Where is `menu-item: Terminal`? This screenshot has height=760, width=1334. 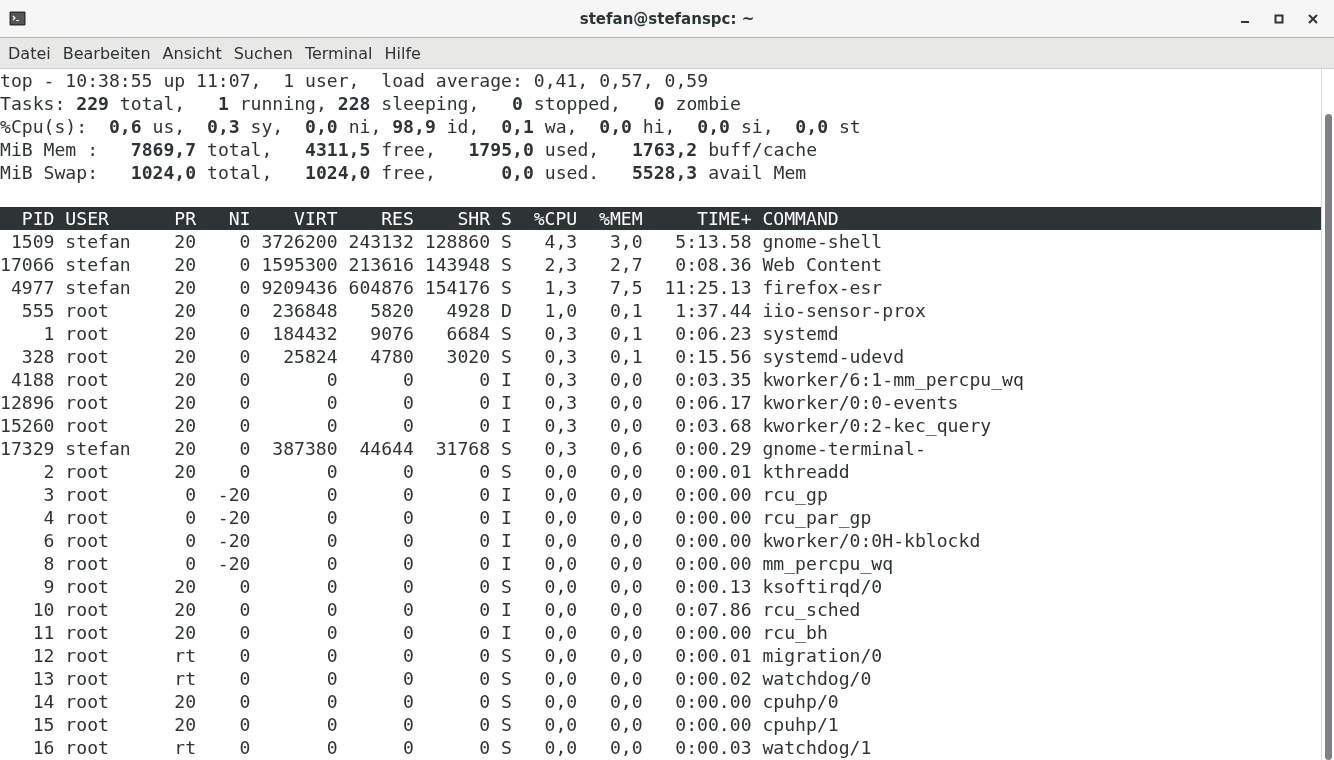 menu-item: Terminal is located at coordinates (338, 53).